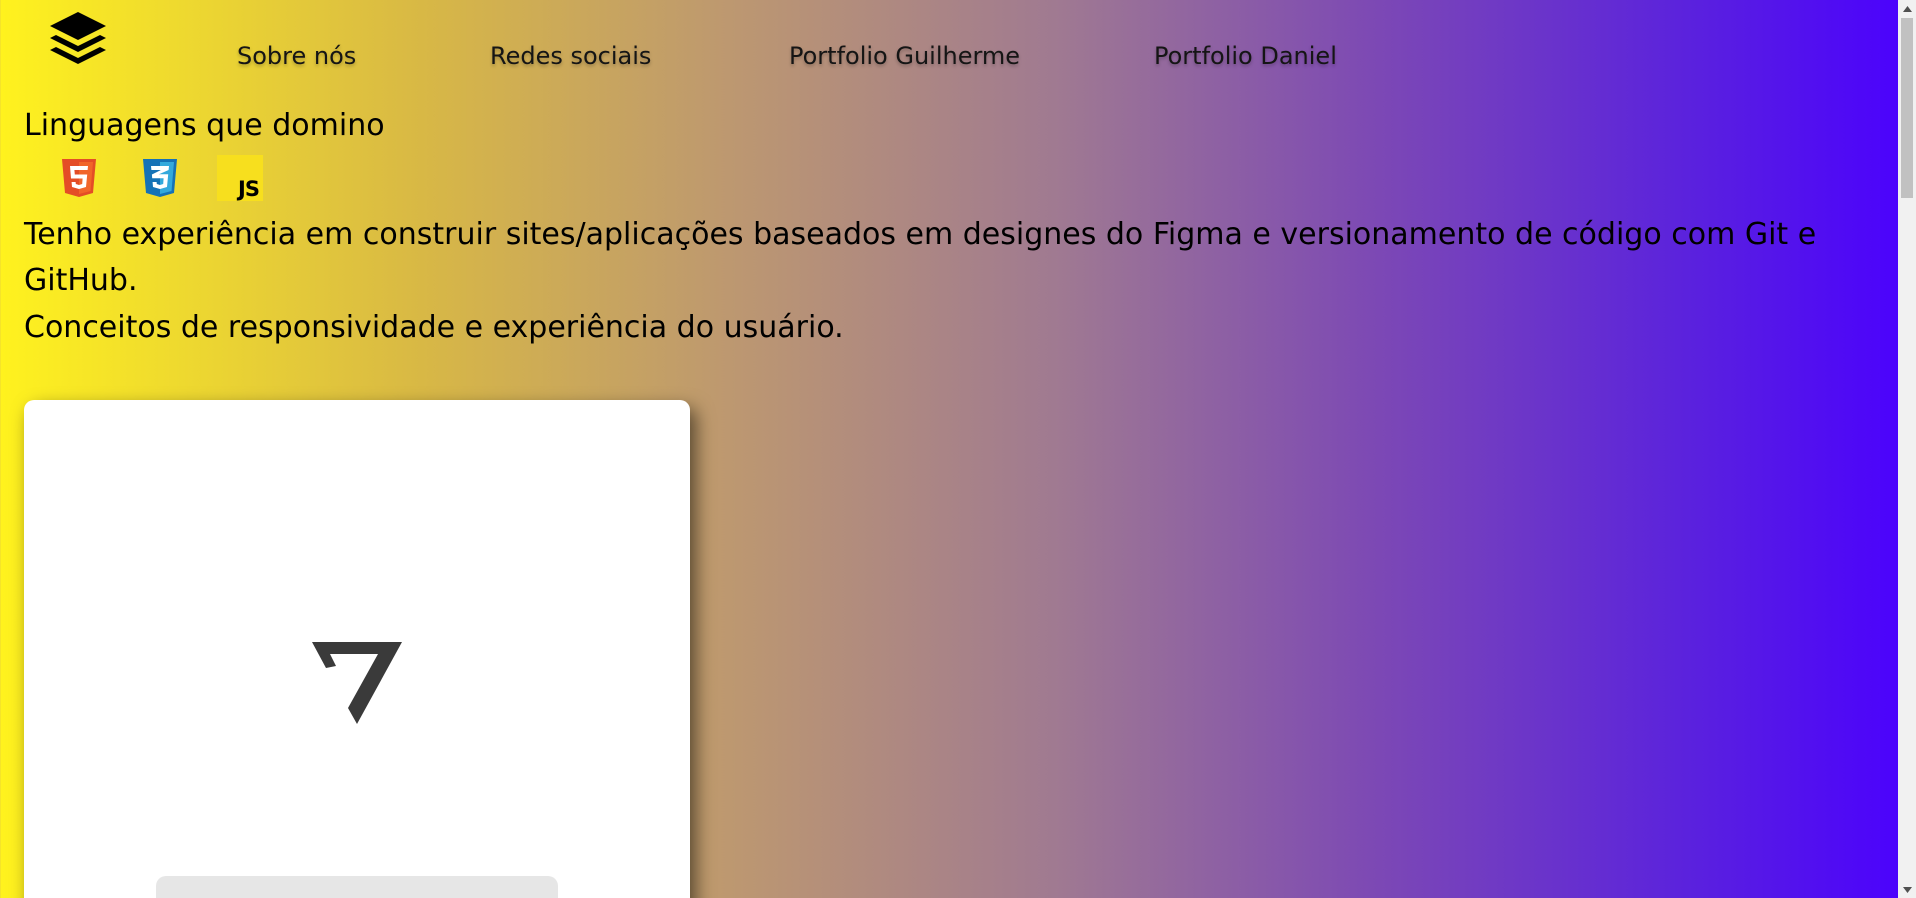  Describe the element at coordinates (570, 56) in the screenshot. I see `nav-link-redes-sociais: Redes sociais` at that location.